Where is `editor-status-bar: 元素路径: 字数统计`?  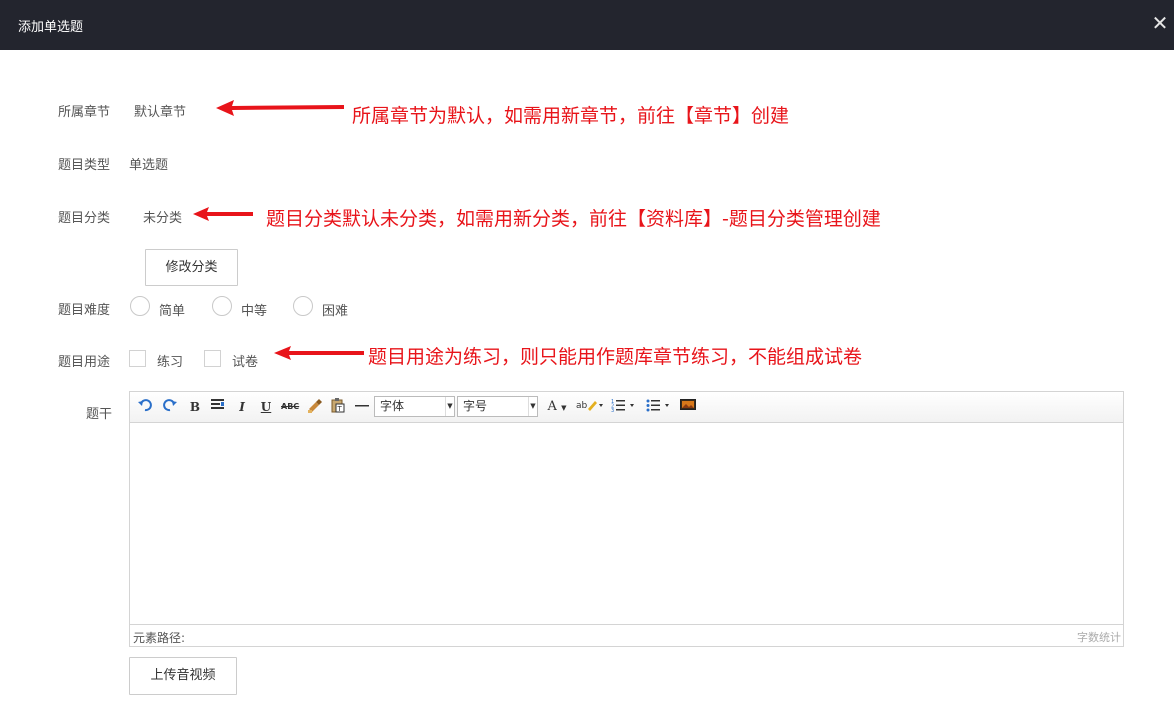 editor-status-bar: 元素路径: 字数统计 is located at coordinates (626, 635).